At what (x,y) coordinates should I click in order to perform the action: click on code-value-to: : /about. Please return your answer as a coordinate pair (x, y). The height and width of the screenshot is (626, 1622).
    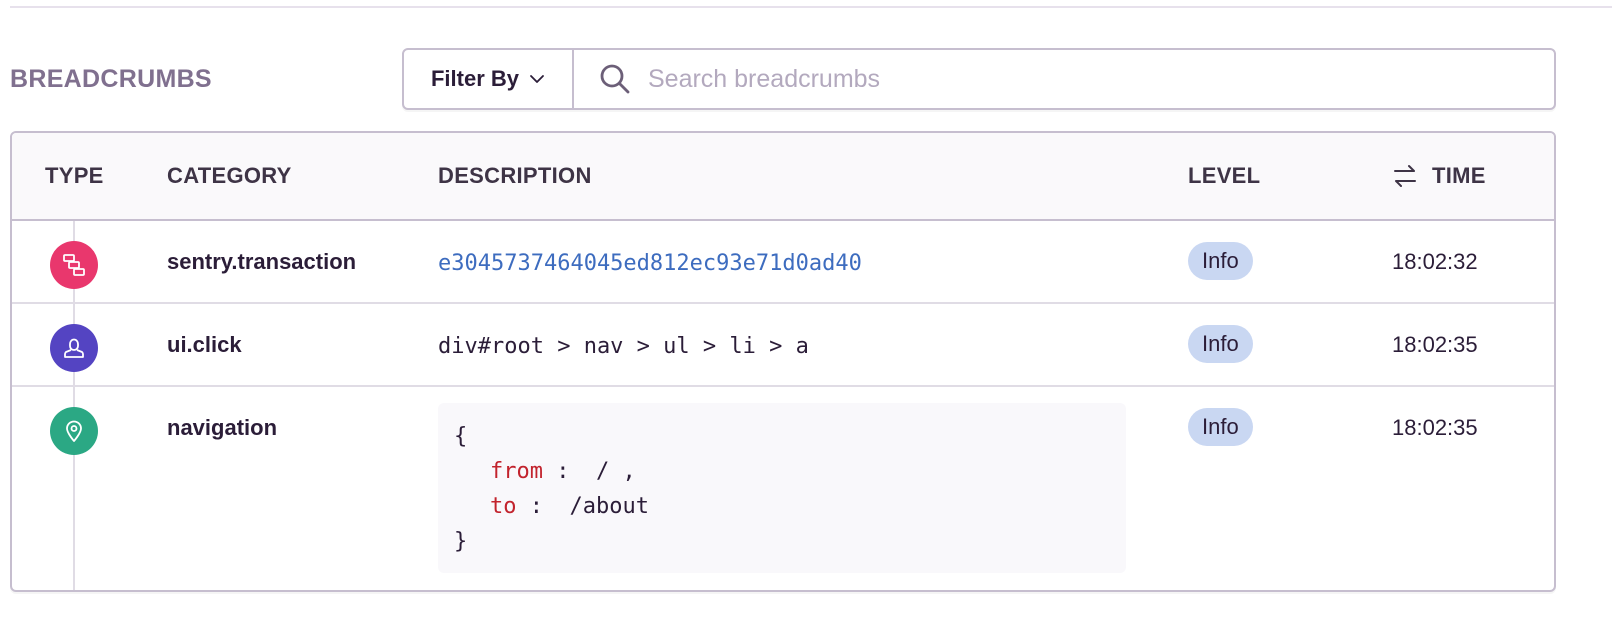
    Looking at the image, I should click on (582, 506).